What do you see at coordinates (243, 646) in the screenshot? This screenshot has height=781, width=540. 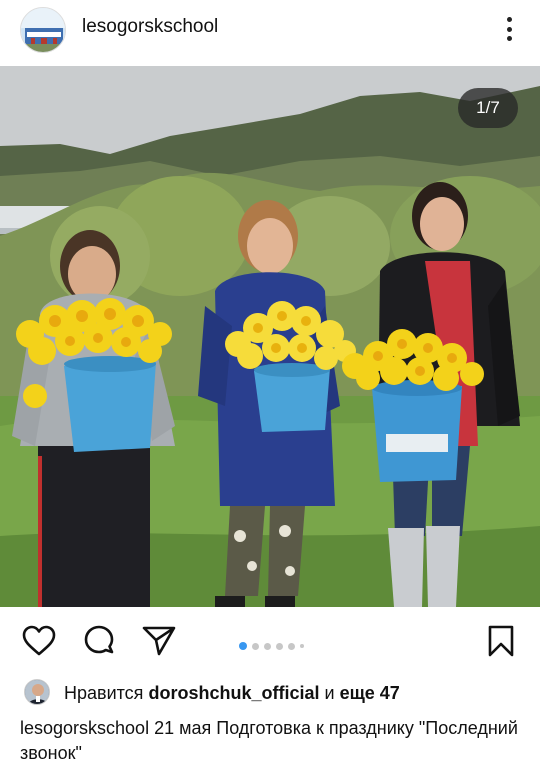 I see `carousel-dot-active` at bounding box center [243, 646].